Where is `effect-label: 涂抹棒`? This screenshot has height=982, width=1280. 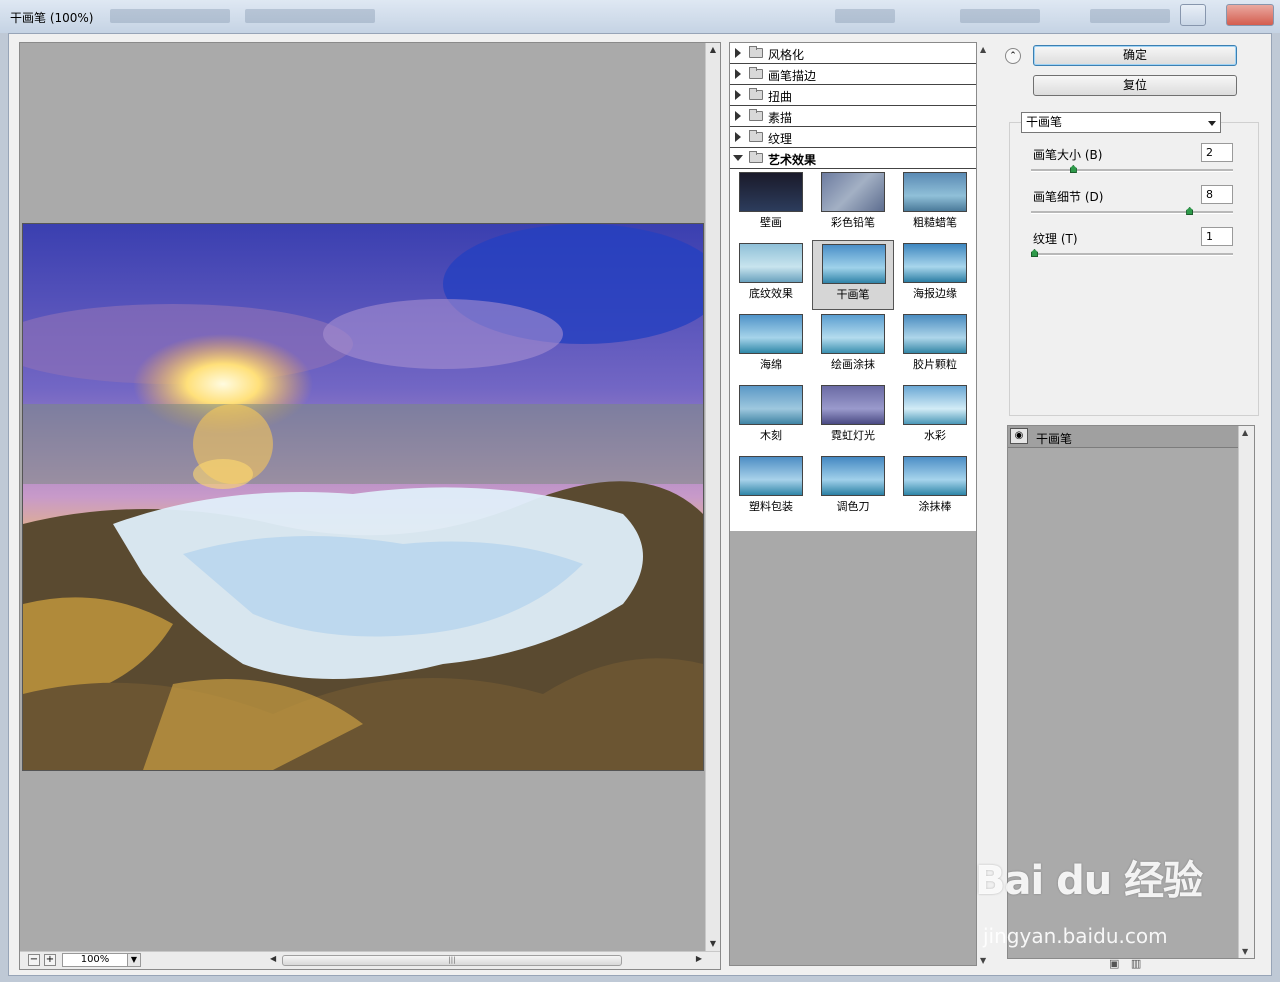
effect-label: 涂抹棒 is located at coordinates (935, 506).